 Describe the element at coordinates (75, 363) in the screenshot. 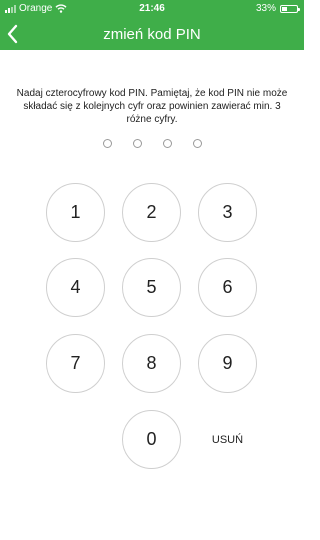

I see `key-7: 7` at that location.